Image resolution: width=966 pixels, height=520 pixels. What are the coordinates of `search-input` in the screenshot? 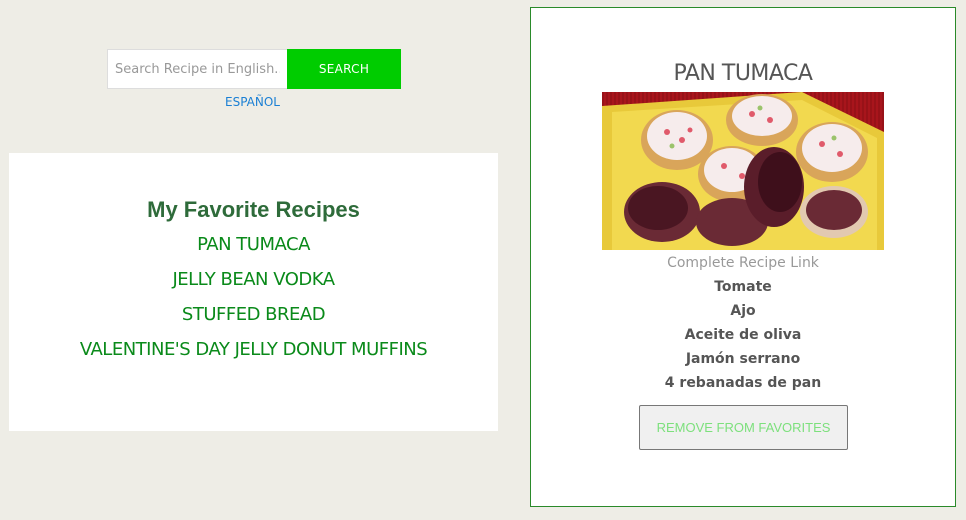 It's located at (197, 69).